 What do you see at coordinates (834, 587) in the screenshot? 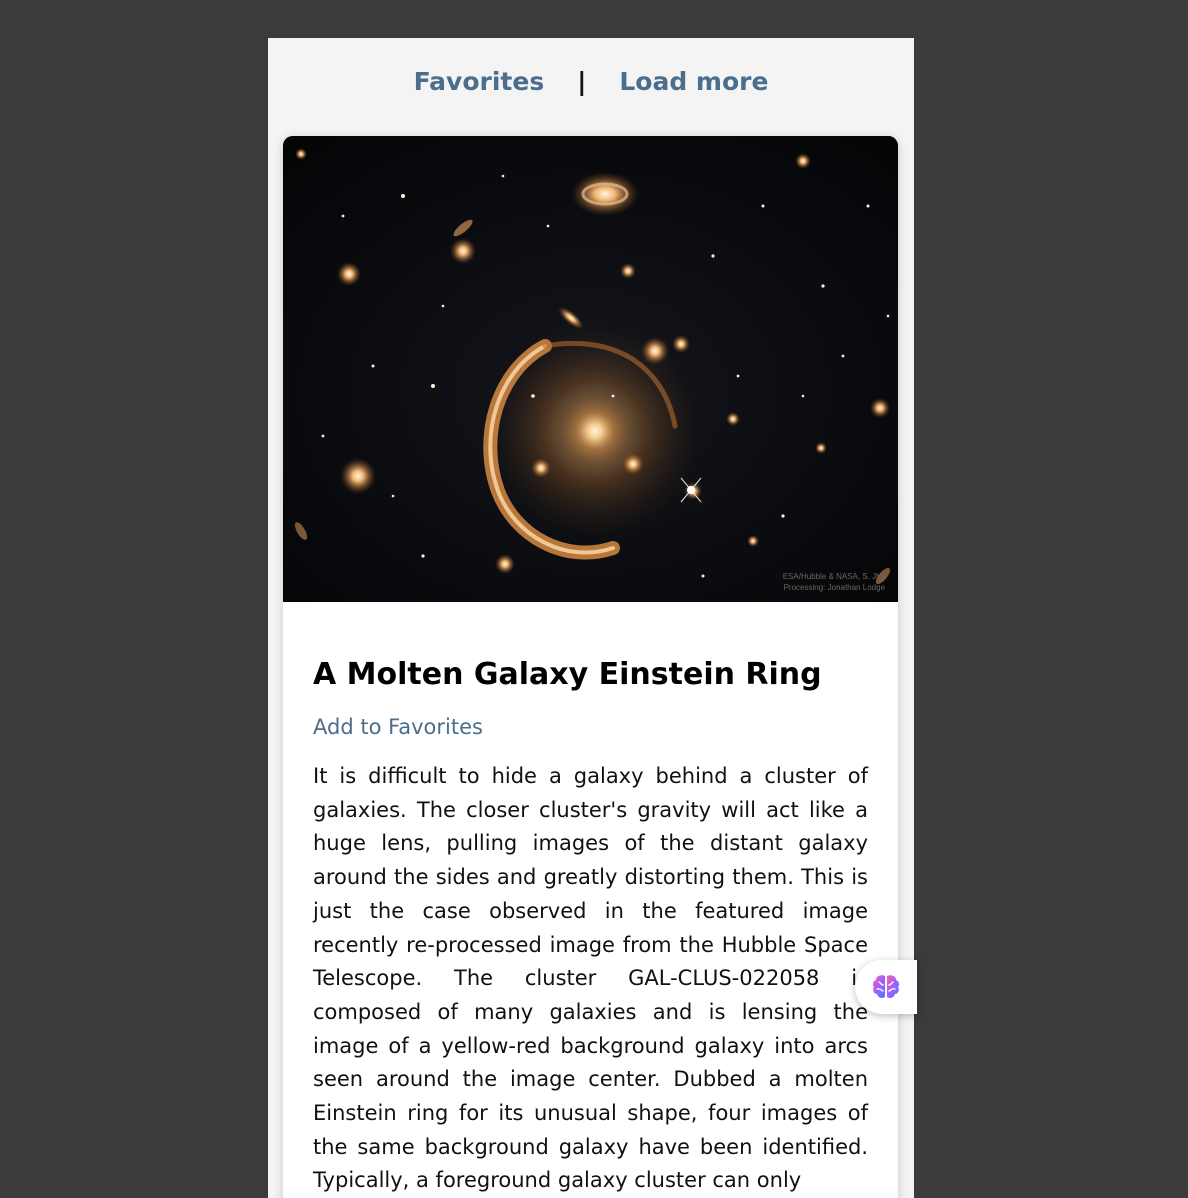
I see `image-credit-line-2: Processing: Jonathan Lodge` at bounding box center [834, 587].